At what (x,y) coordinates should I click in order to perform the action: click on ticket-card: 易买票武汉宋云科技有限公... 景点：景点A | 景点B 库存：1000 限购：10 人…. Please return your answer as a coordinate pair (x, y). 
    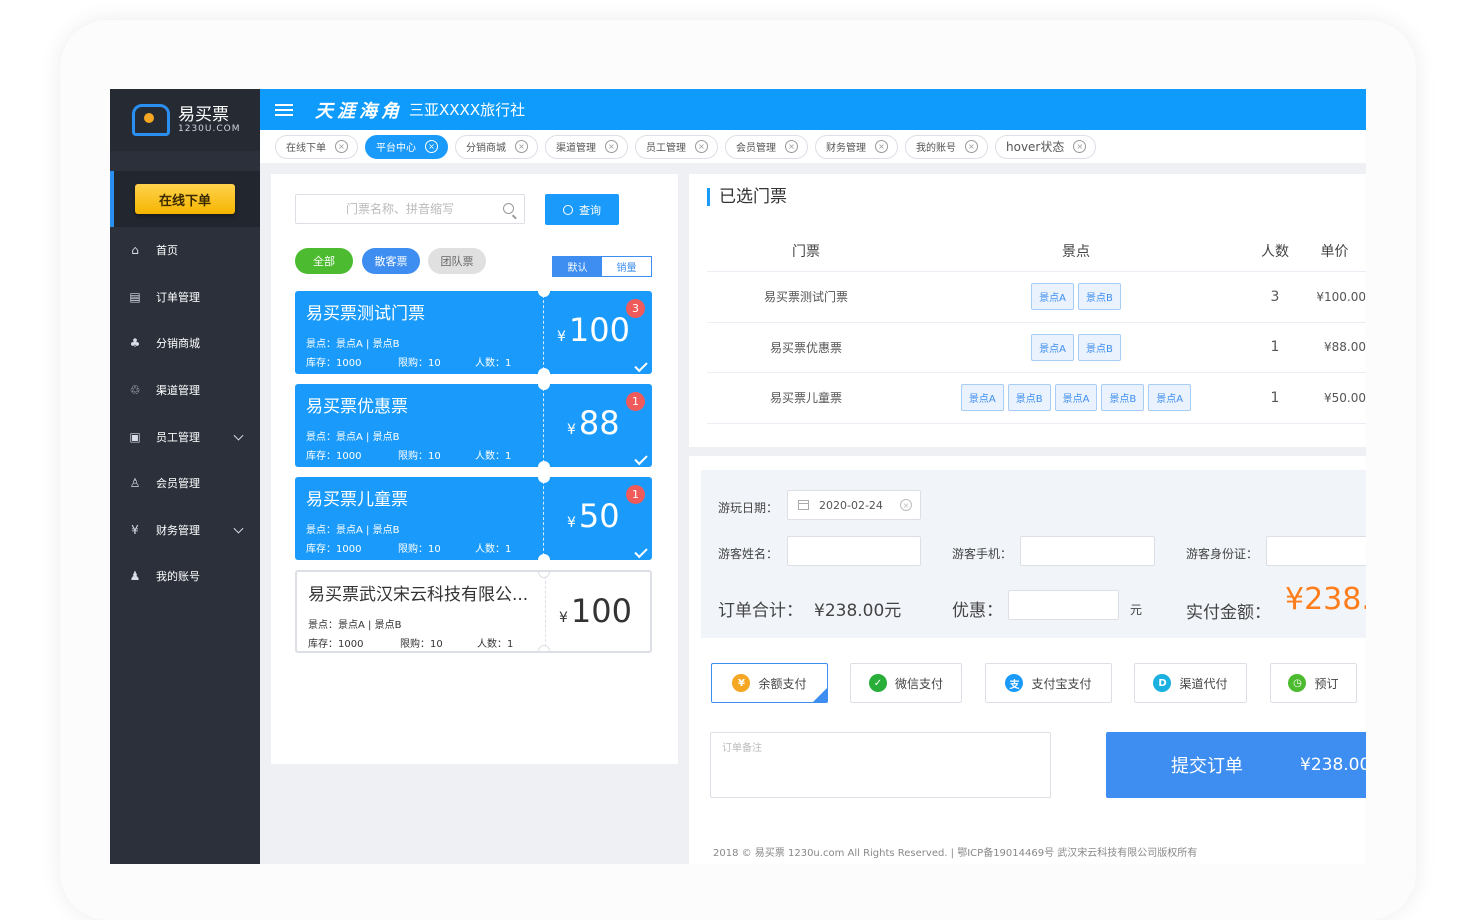
    Looking at the image, I should click on (473, 611).